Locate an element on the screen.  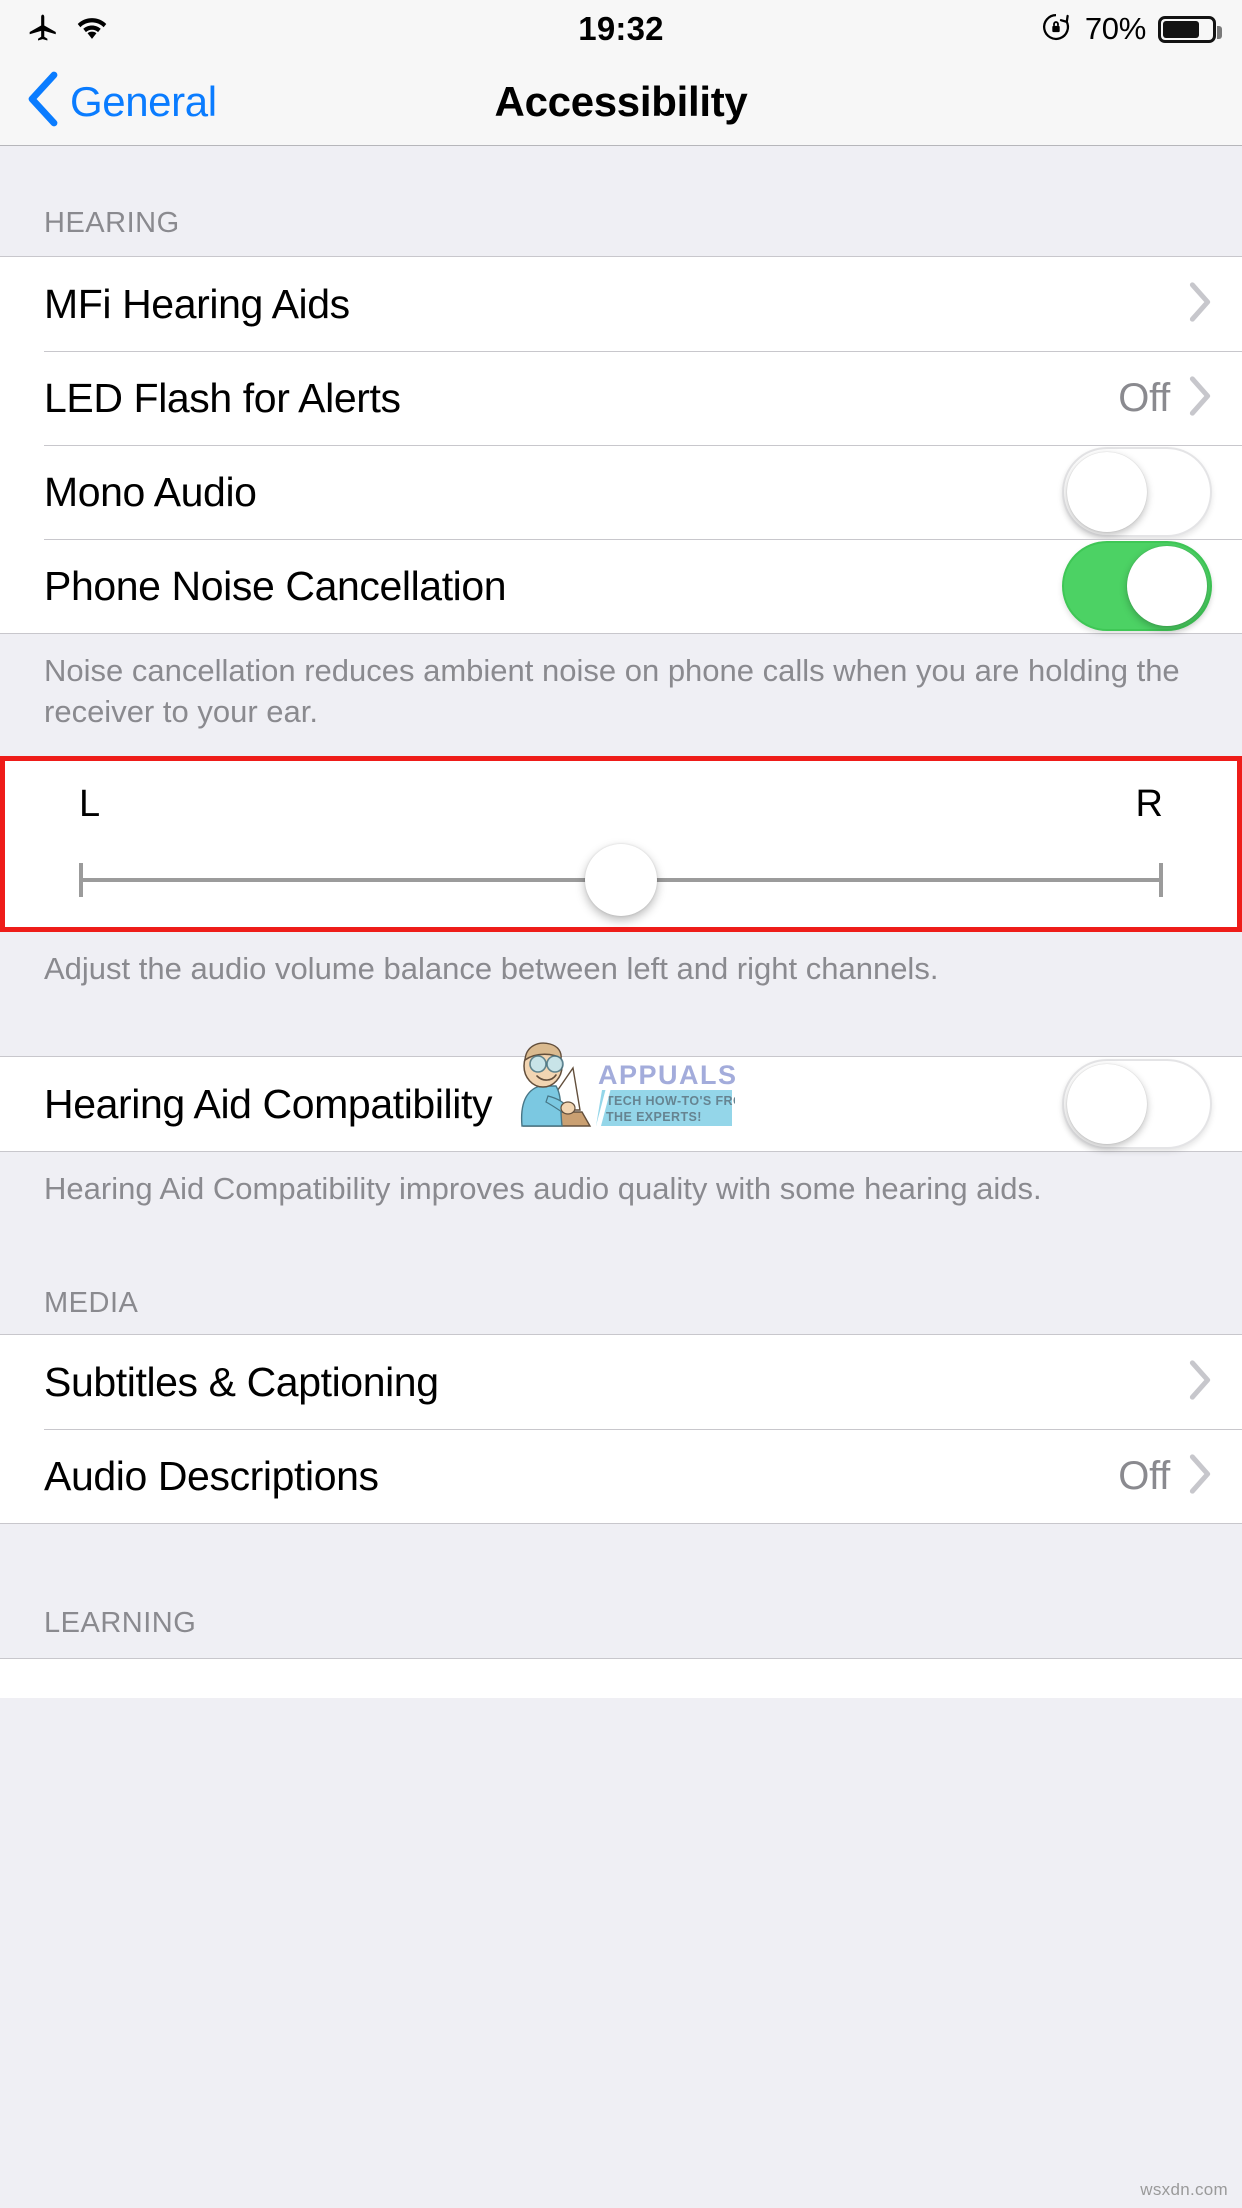
back-button-label: General is located at coordinates (143, 101).